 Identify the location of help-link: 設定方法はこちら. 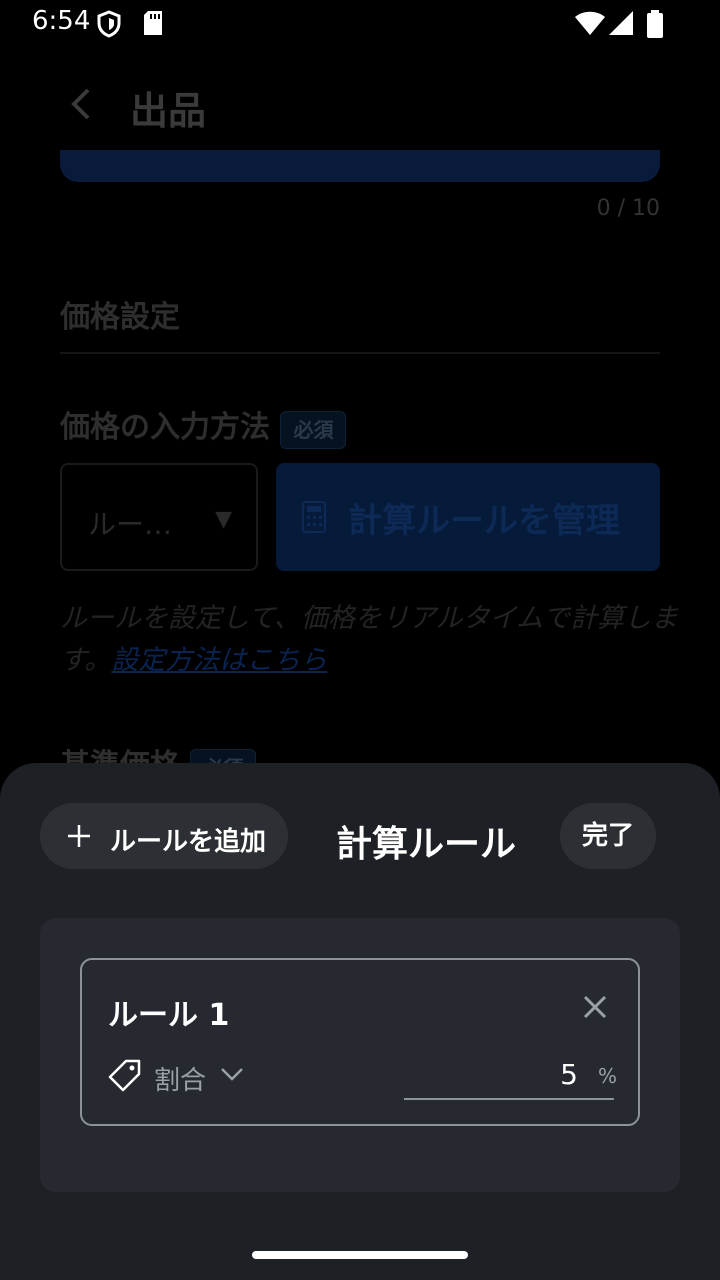
(219, 660).